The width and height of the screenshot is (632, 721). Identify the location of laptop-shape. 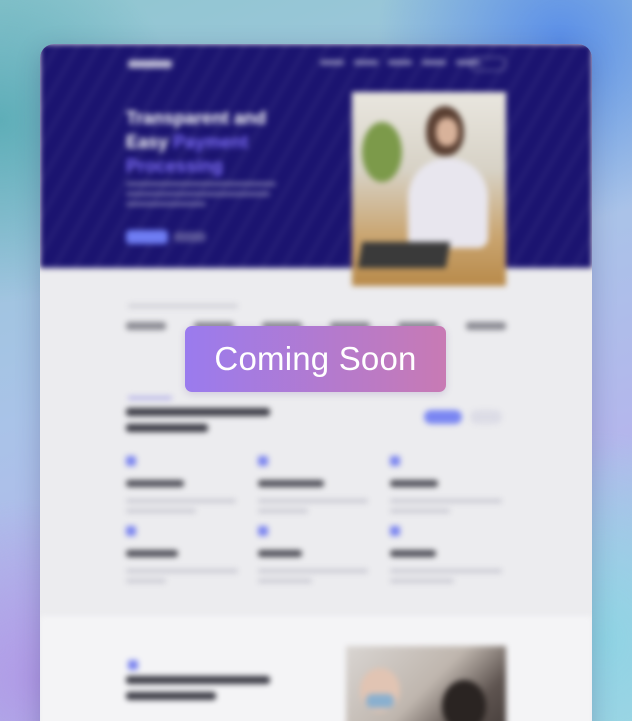
(404, 255).